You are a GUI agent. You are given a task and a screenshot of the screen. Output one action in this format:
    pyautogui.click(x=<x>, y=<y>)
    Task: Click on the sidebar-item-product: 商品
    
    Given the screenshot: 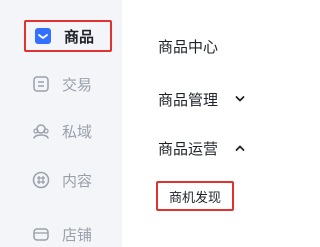 What is the action you would take?
    pyautogui.click(x=68, y=36)
    